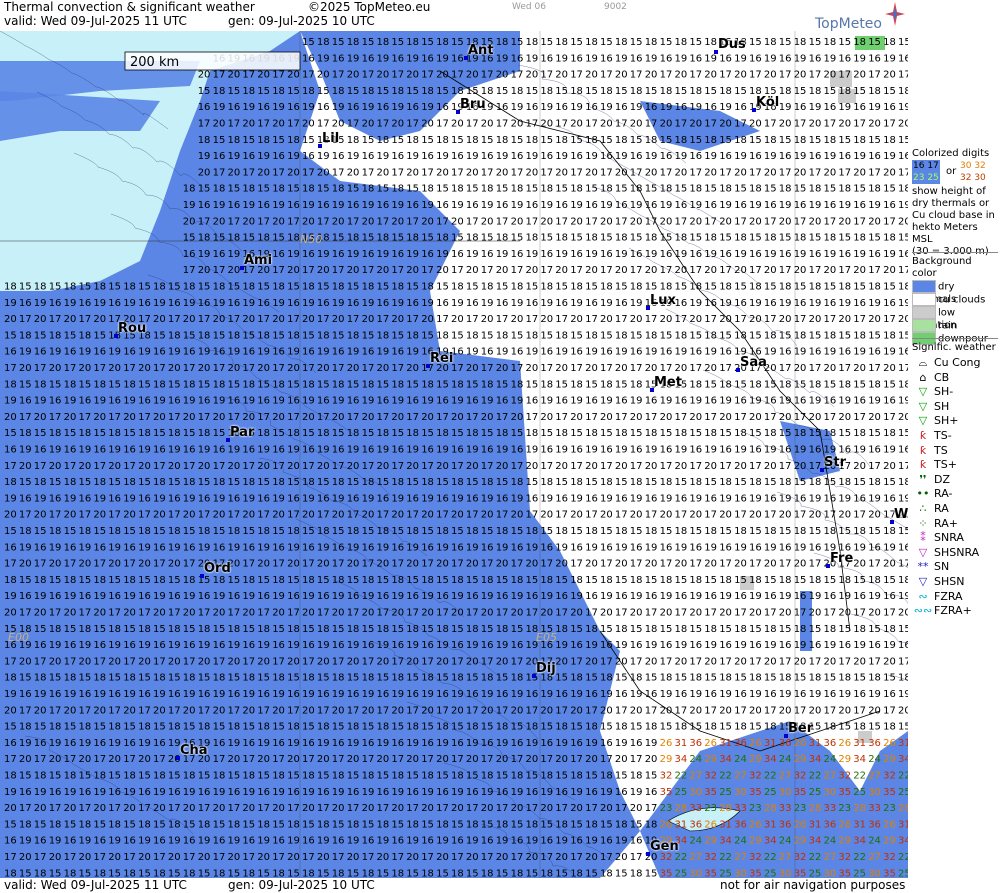  I want to click on city-label: Fre, so click(841, 558).